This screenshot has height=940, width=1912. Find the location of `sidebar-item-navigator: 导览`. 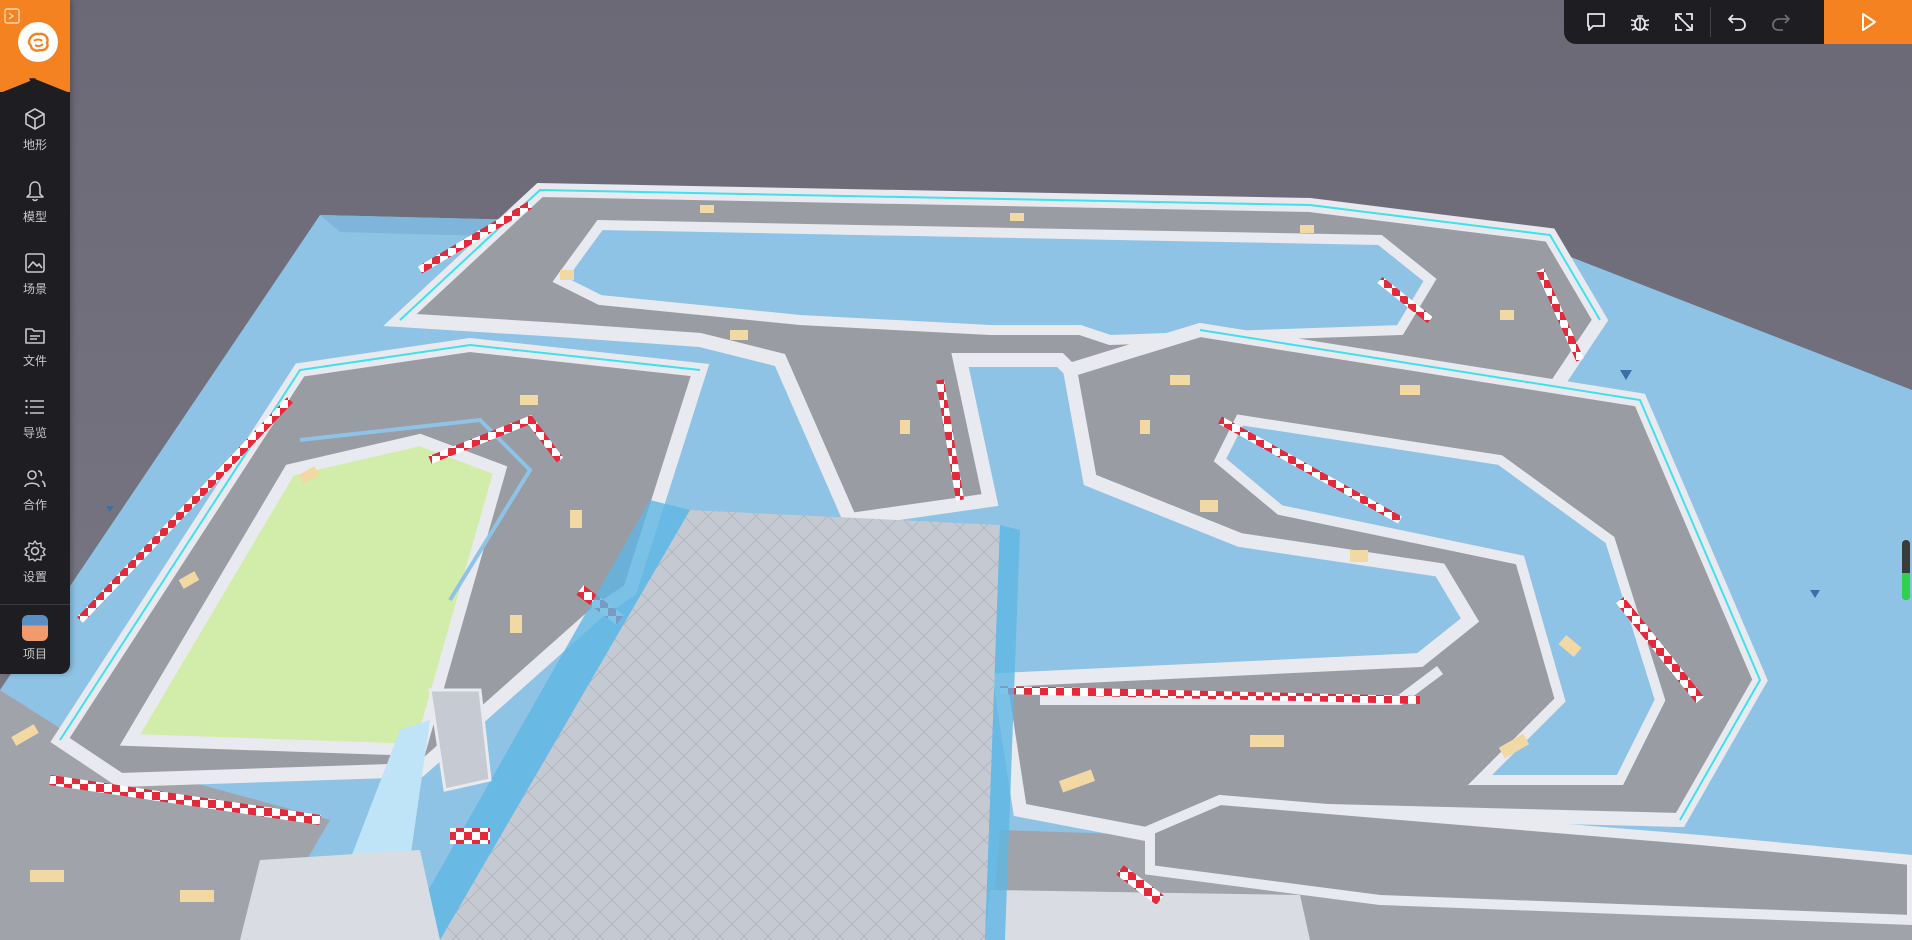

sidebar-item-navigator: 导览 is located at coordinates (35, 417).